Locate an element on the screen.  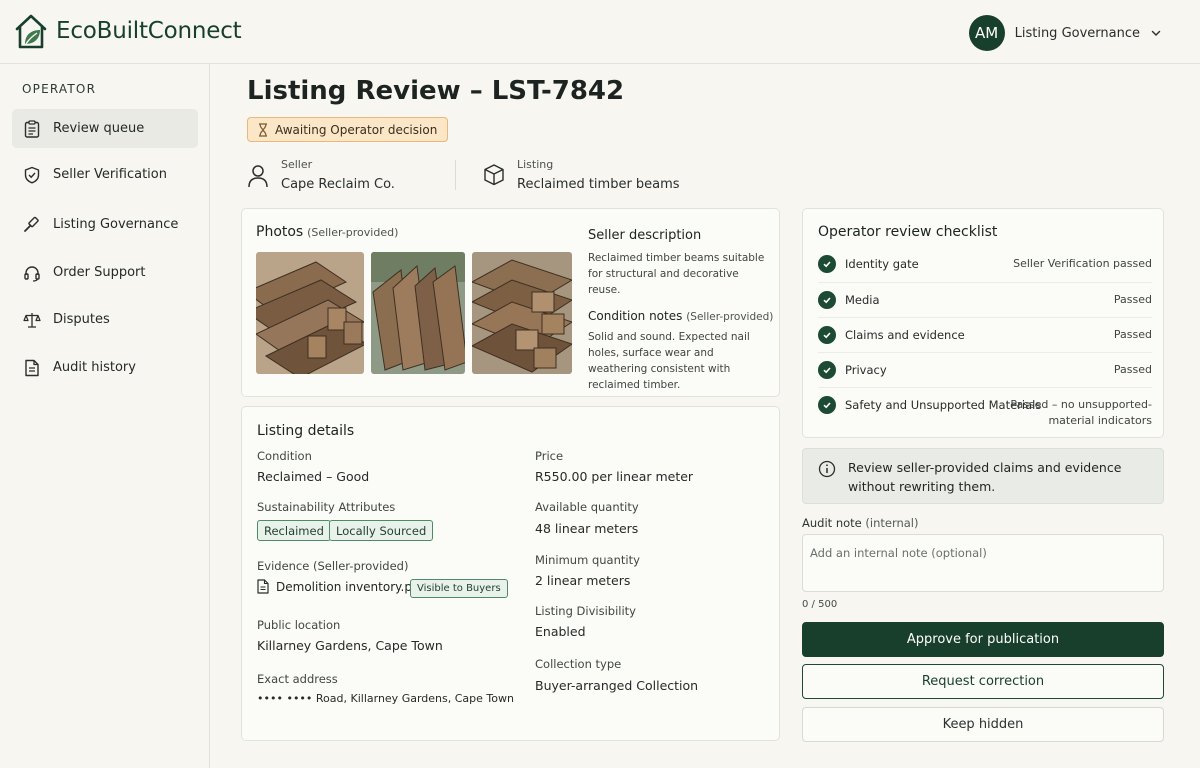
public-location-value: Killarney Gardens, Cape Town is located at coordinates (350, 645).